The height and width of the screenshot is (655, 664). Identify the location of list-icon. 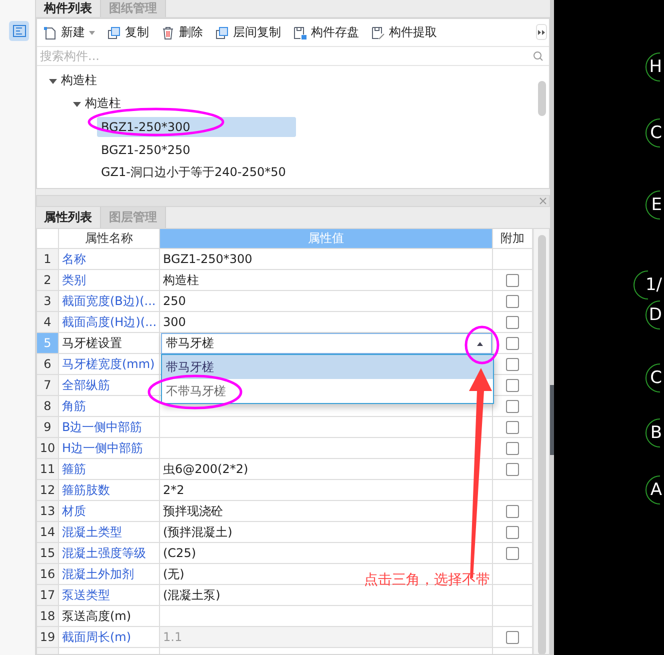
(19, 31).